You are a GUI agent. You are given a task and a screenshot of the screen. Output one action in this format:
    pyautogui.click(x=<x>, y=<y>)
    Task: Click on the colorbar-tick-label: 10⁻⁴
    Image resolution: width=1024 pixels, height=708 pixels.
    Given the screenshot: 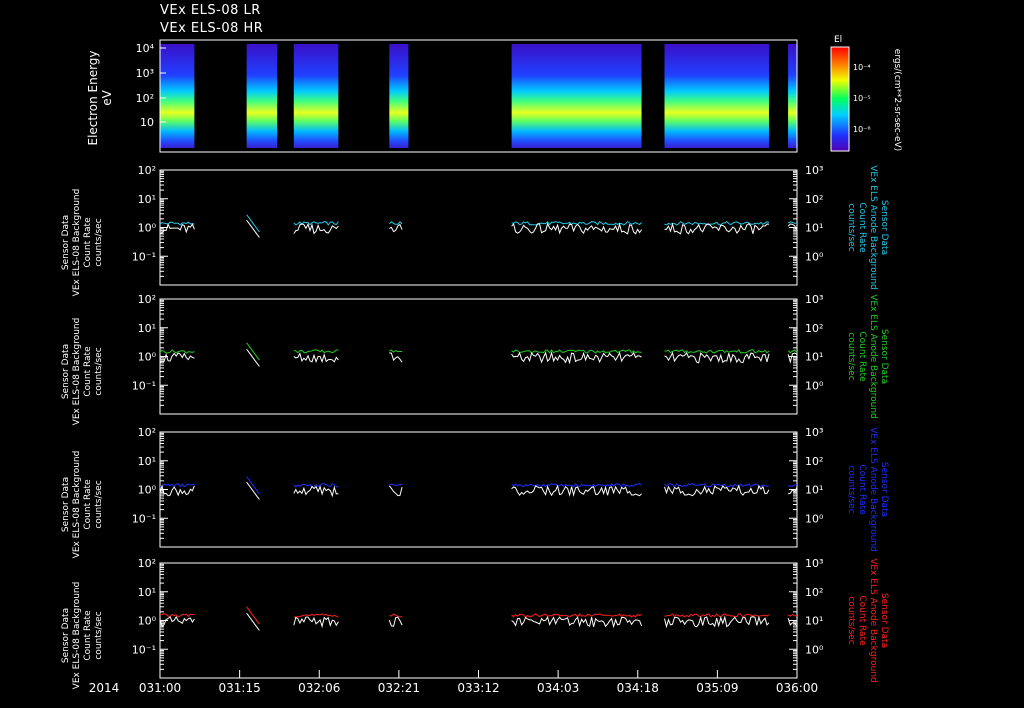 What is the action you would take?
    pyautogui.click(x=862, y=67)
    